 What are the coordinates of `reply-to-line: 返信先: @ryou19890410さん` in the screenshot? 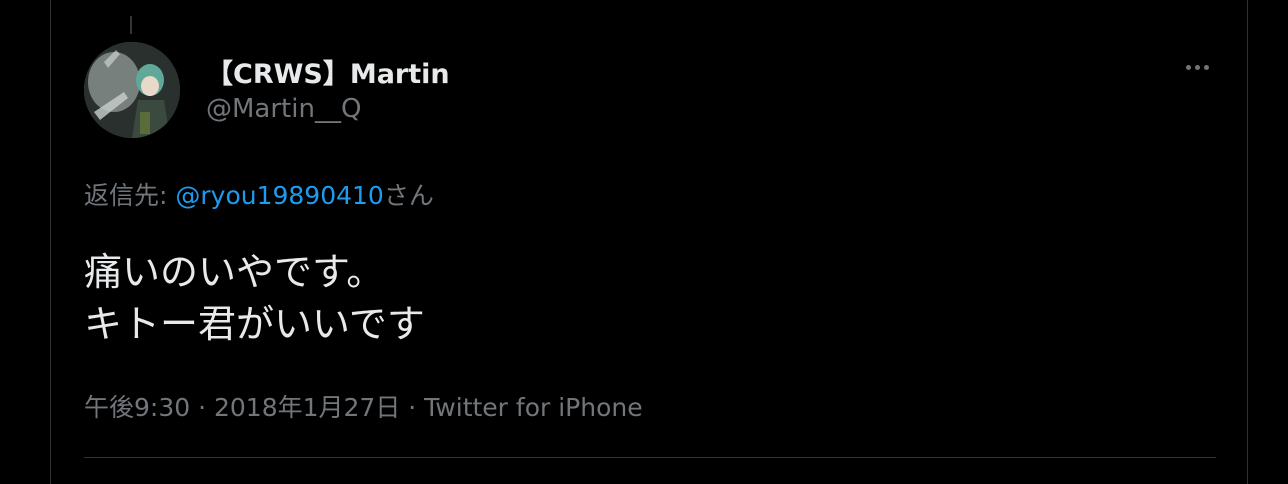 It's located at (259, 194).